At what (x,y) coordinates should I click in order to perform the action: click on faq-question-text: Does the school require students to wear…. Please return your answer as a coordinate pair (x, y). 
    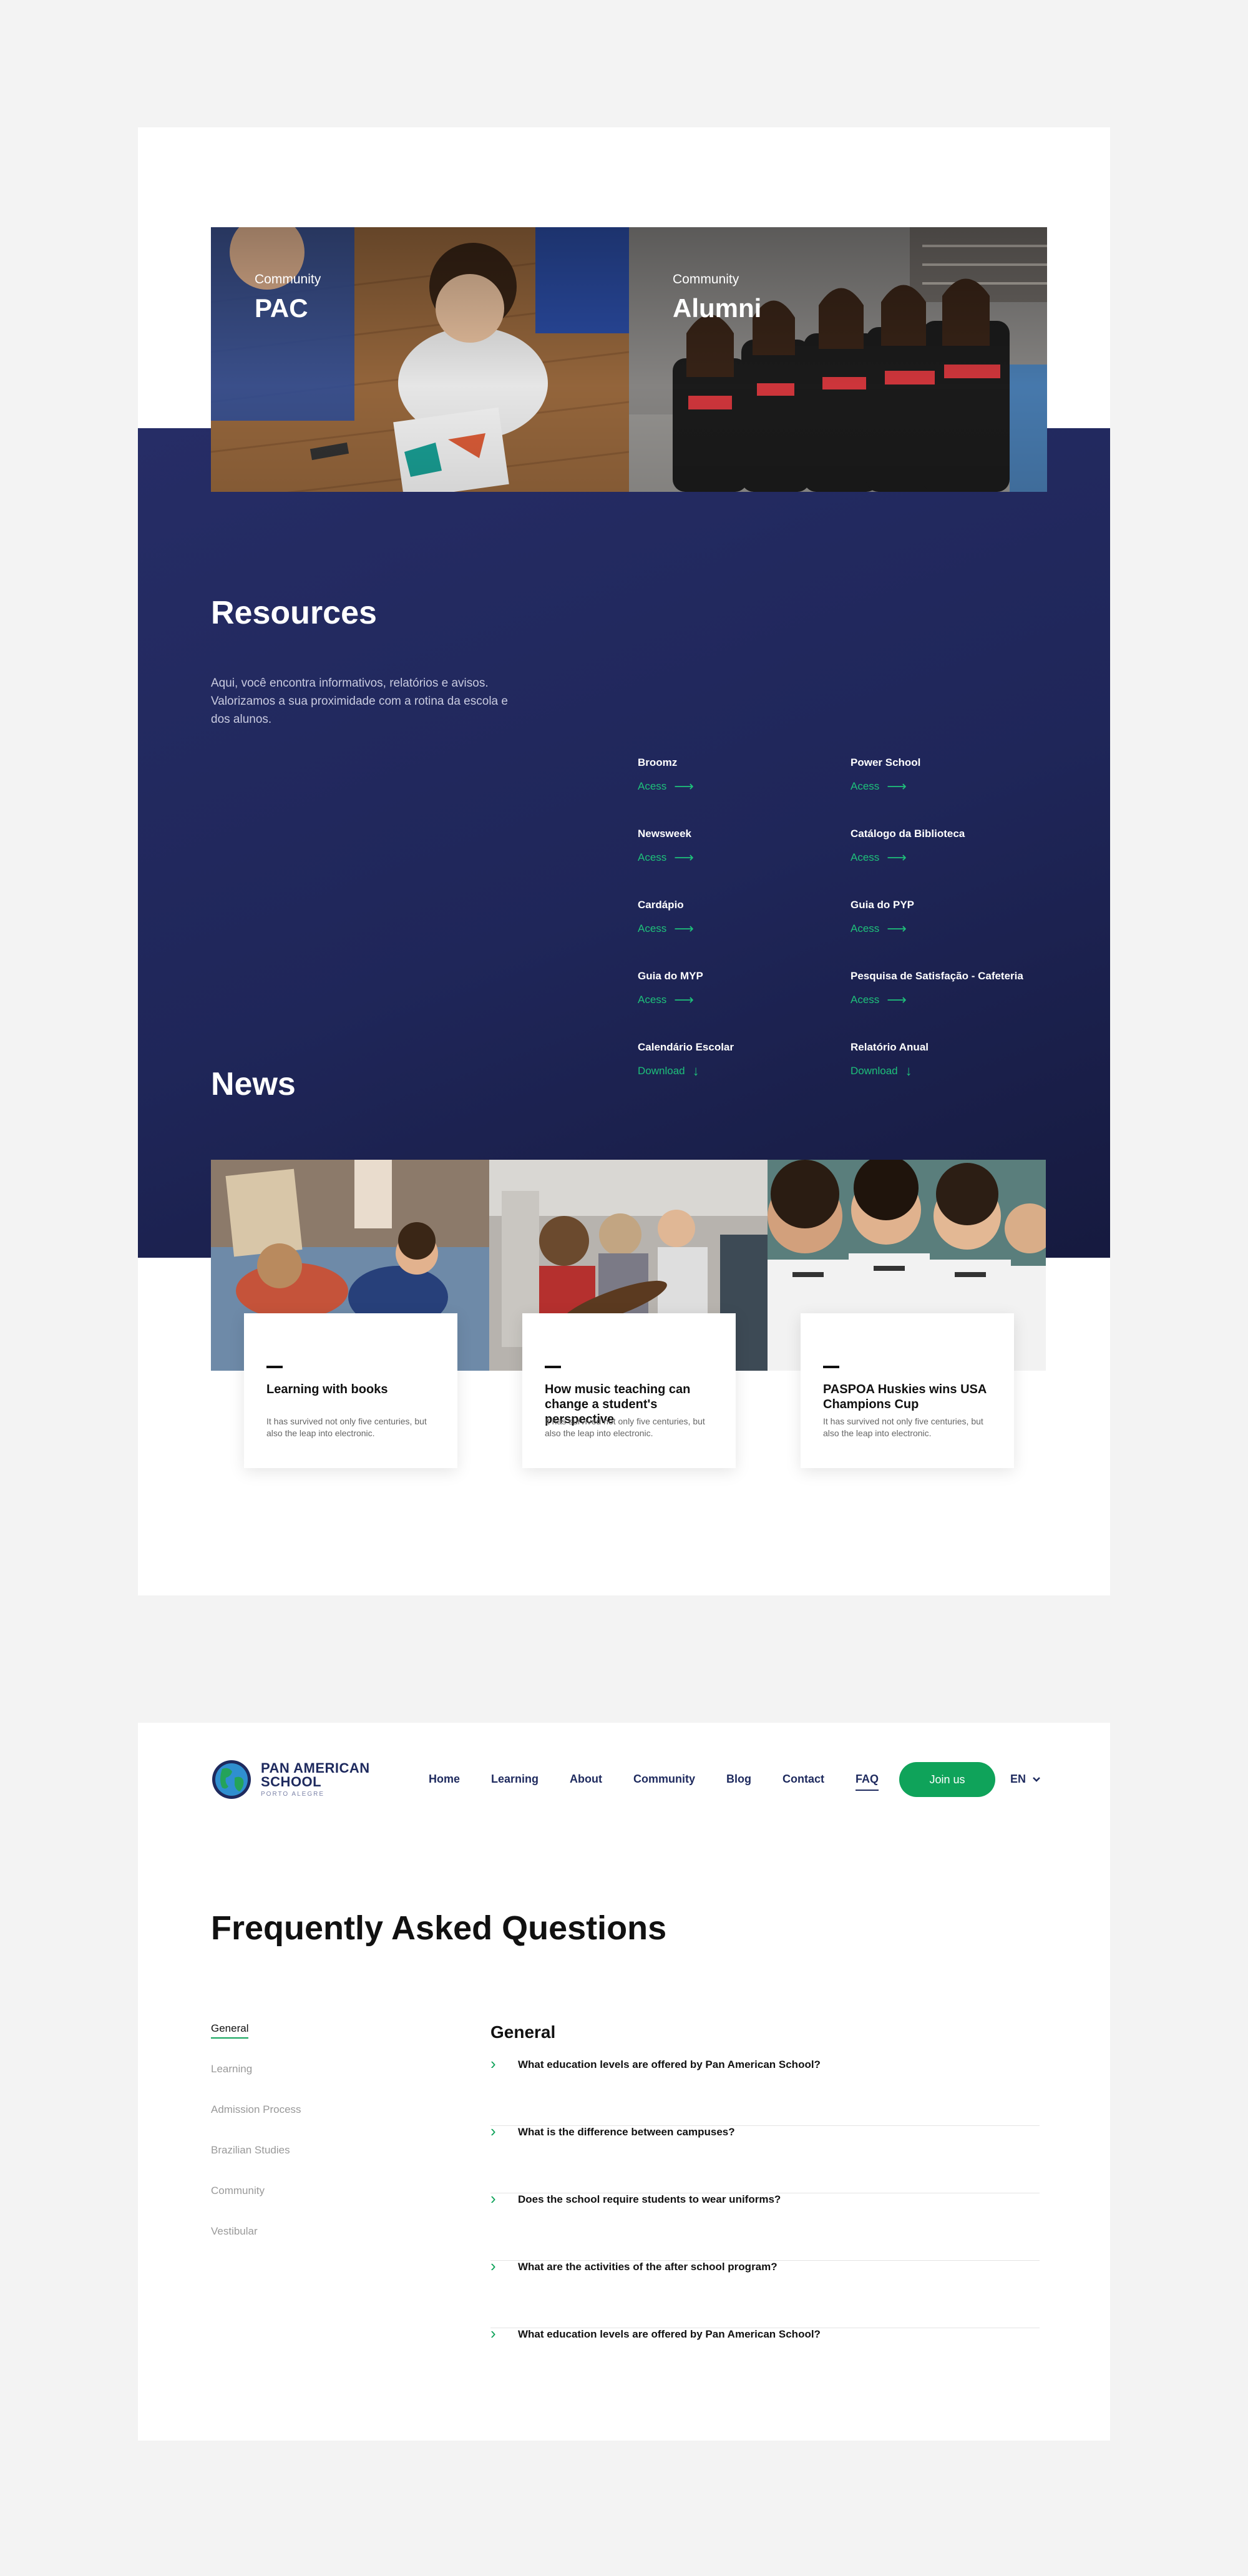
    Looking at the image, I should click on (650, 2199).